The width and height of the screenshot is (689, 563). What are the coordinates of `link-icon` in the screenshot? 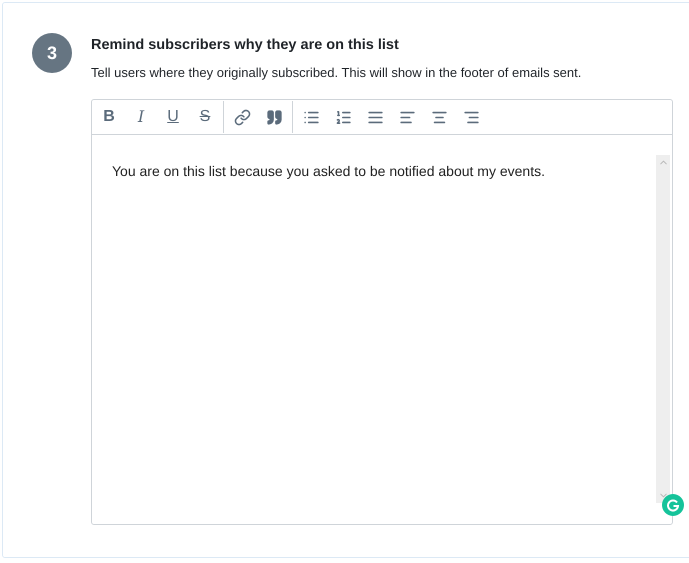 It's located at (242, 117).